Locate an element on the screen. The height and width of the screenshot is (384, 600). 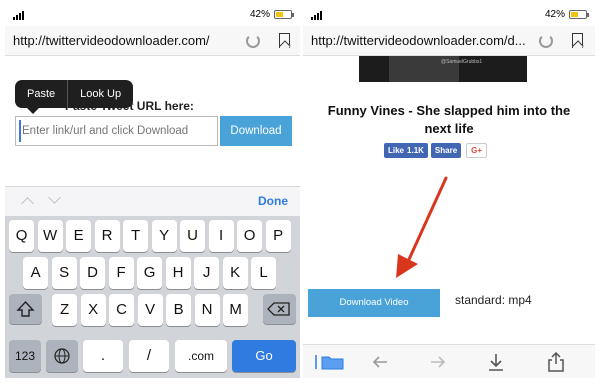
shift-icon is located at coordinates (25, 308).